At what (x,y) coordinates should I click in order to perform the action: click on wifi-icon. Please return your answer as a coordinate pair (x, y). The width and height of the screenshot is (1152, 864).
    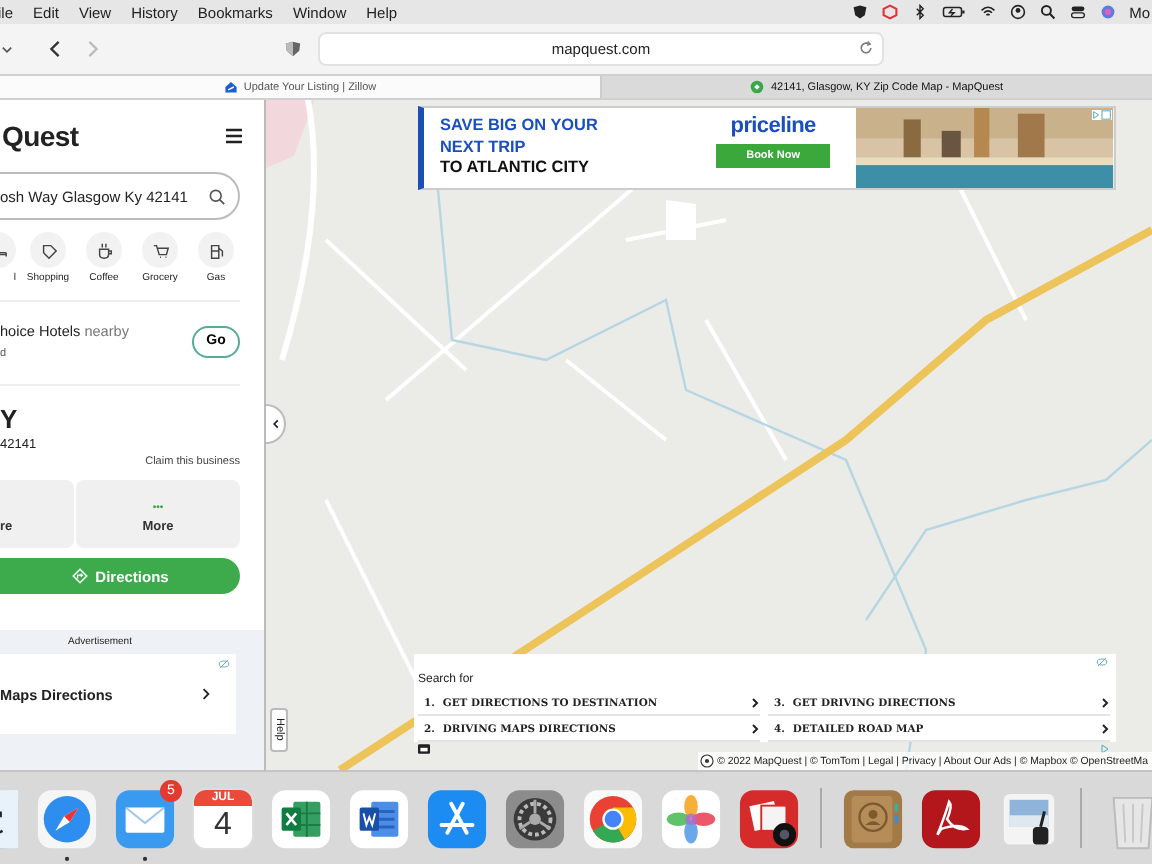
    Looking at the image, I should click on (987, 12).